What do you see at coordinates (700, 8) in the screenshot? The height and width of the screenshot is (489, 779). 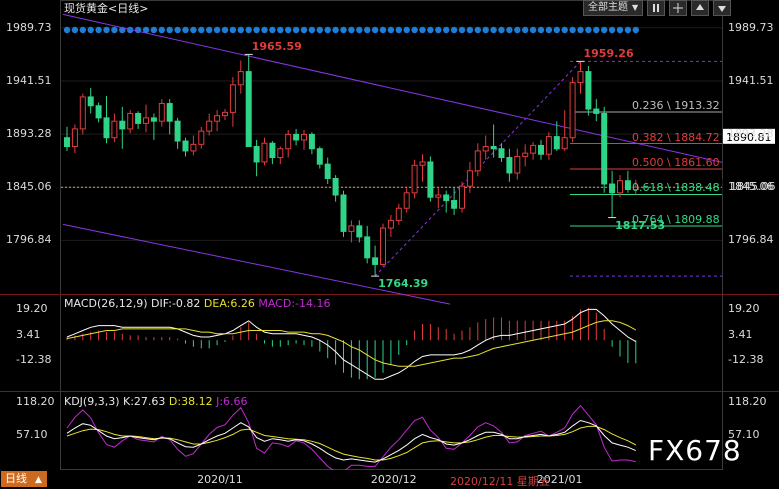 I see `zoom-in-icon` at bounding box center [700, 8].